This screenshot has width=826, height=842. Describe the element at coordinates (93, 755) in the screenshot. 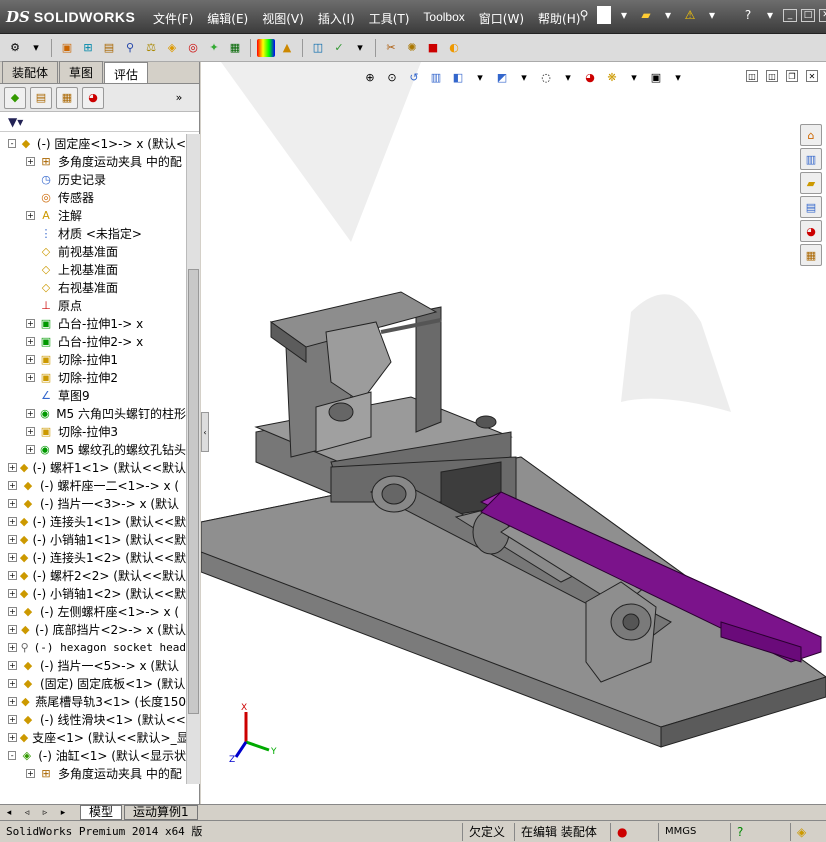

I see `tree-item: - ◈ (-) 油缸<1> (默认<显示状` at that location.